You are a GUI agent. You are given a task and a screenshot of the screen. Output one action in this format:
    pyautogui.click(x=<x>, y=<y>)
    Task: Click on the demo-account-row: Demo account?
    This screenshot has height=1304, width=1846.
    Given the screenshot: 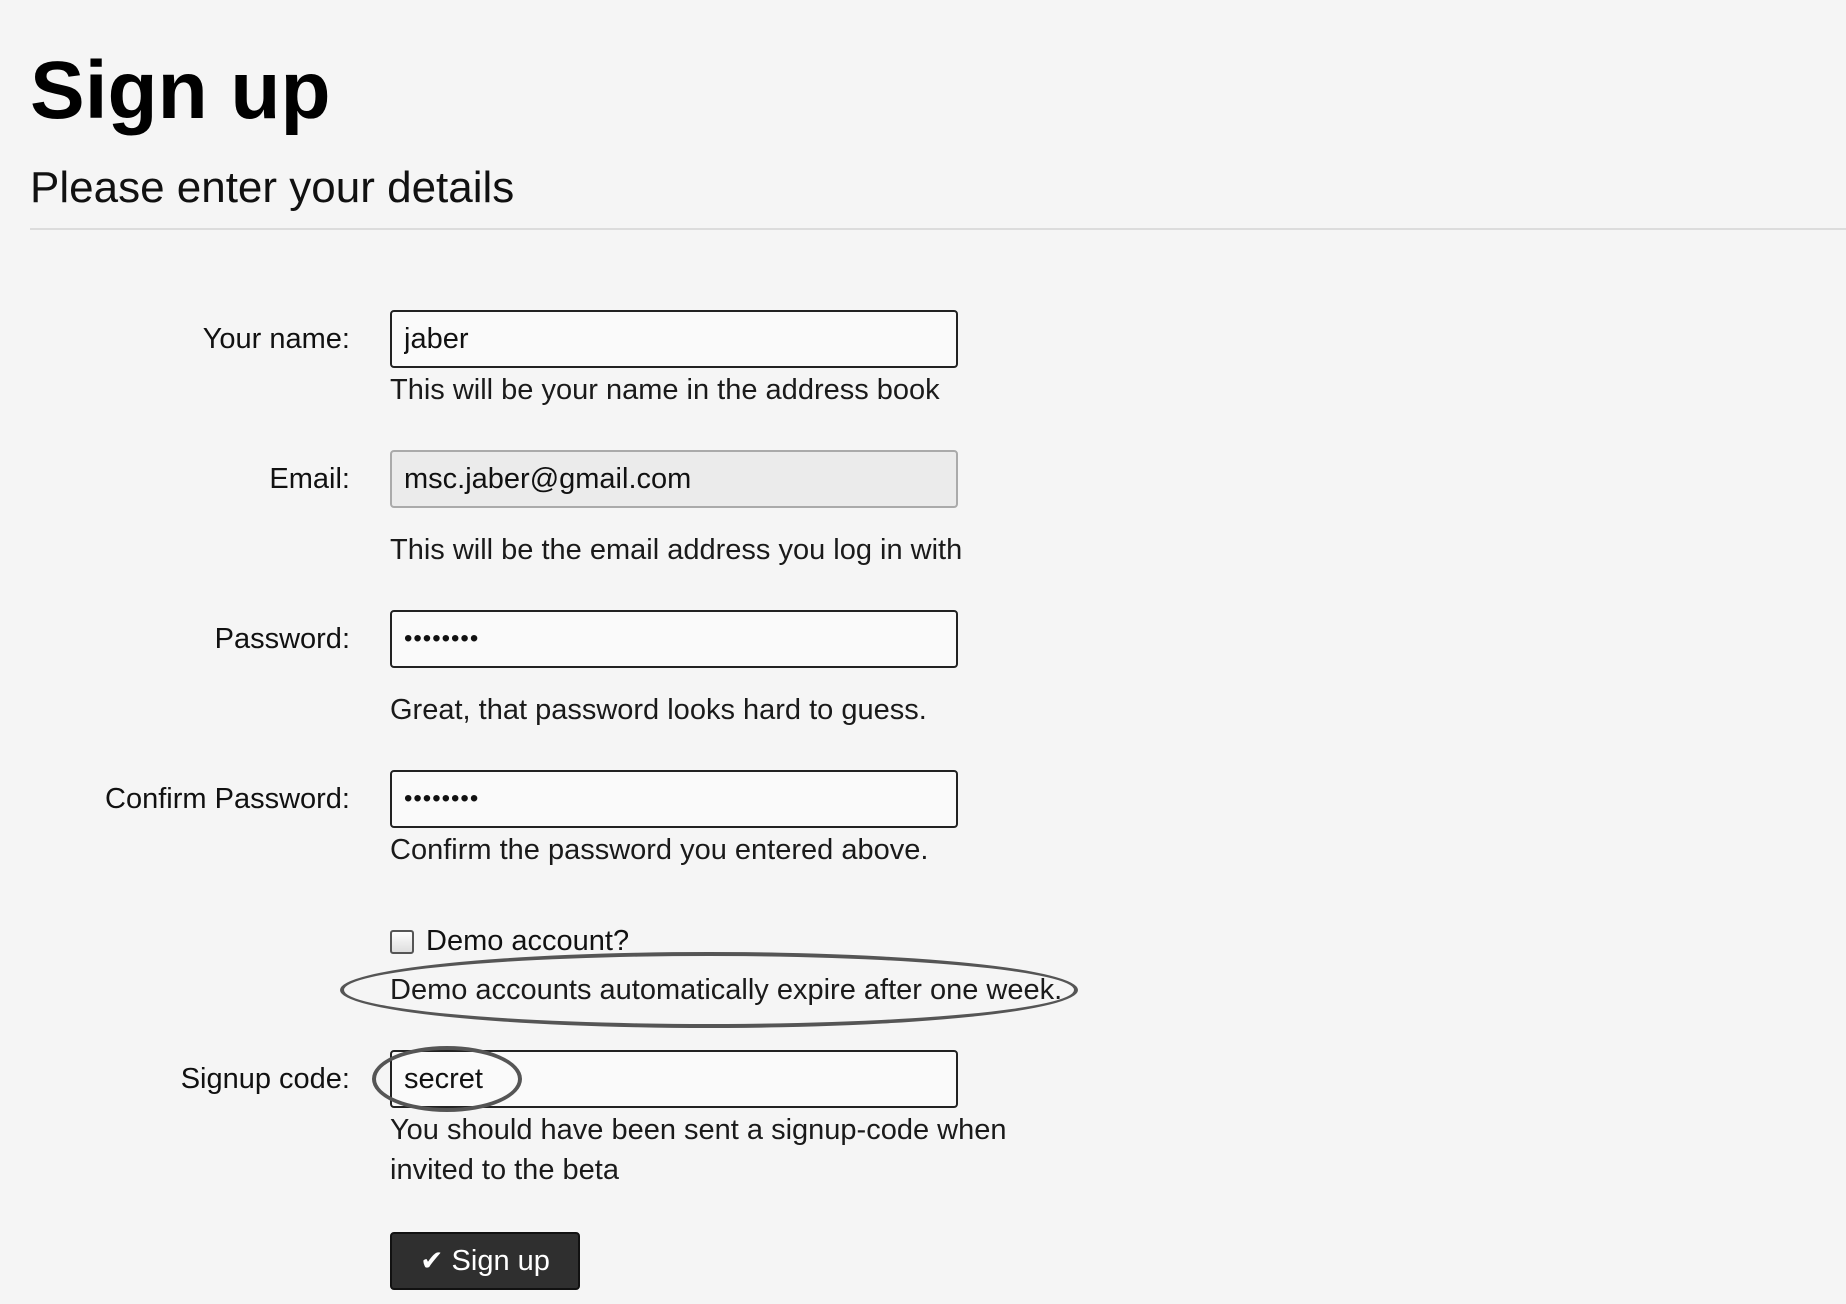 What is the action you would take?
    pyautogui.click(x=509, y=941)
    